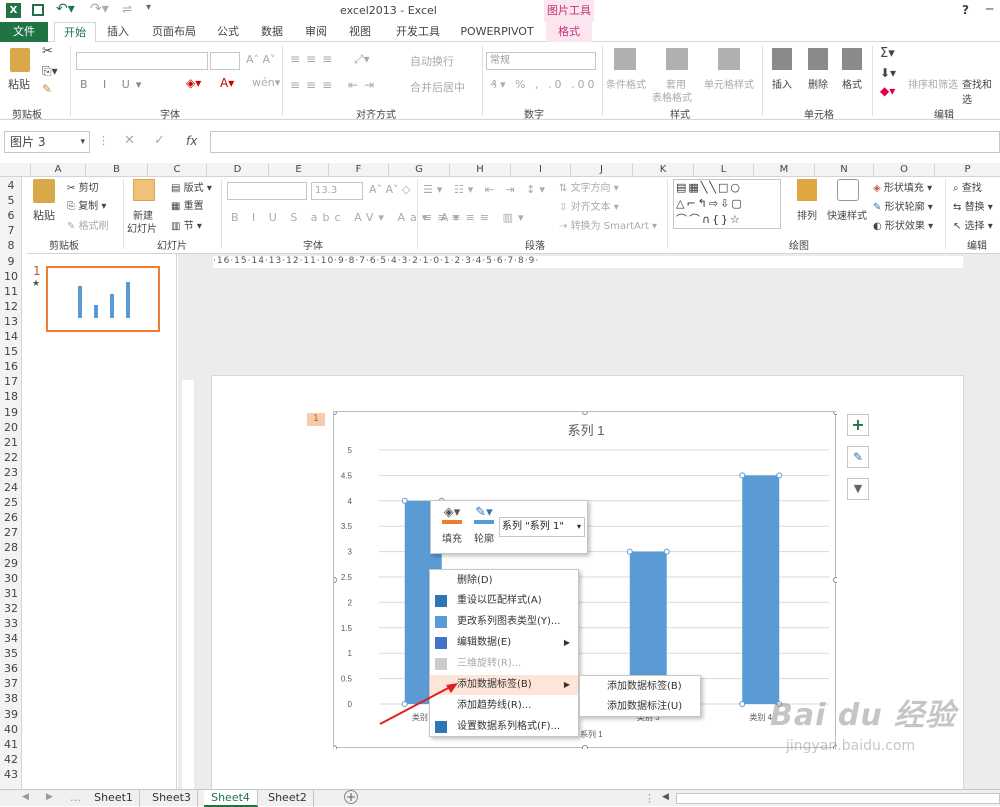 Image resolution: width=1000 pixels, height=807 pixels. What do you see at coordinates (261, 59) in the screenshot?
I see `grow-font-icon: A˄ A˅` at bounding box center [261, 59].